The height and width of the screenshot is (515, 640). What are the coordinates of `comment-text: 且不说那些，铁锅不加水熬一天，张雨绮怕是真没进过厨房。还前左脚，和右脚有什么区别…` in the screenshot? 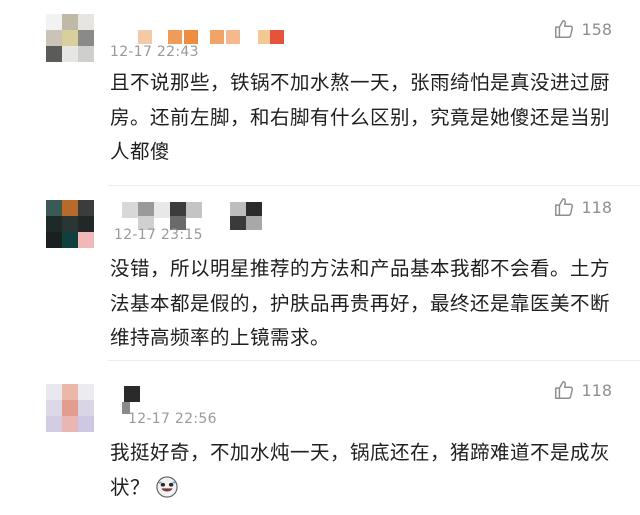 It's located at (360, 117).